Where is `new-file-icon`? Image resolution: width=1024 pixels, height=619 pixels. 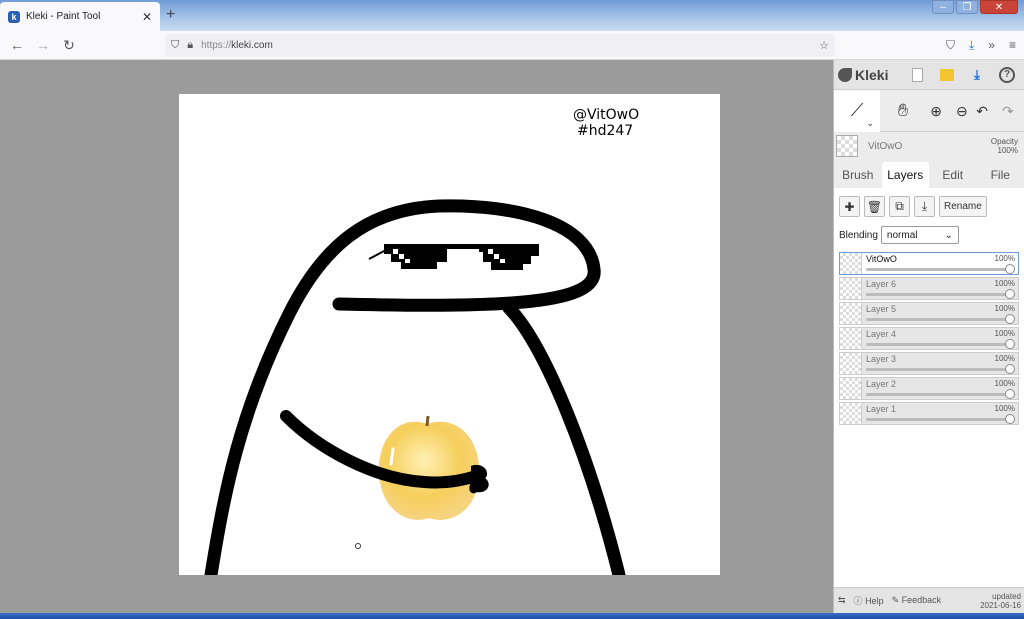
new-file-icon is located at coordinates (917, 74).